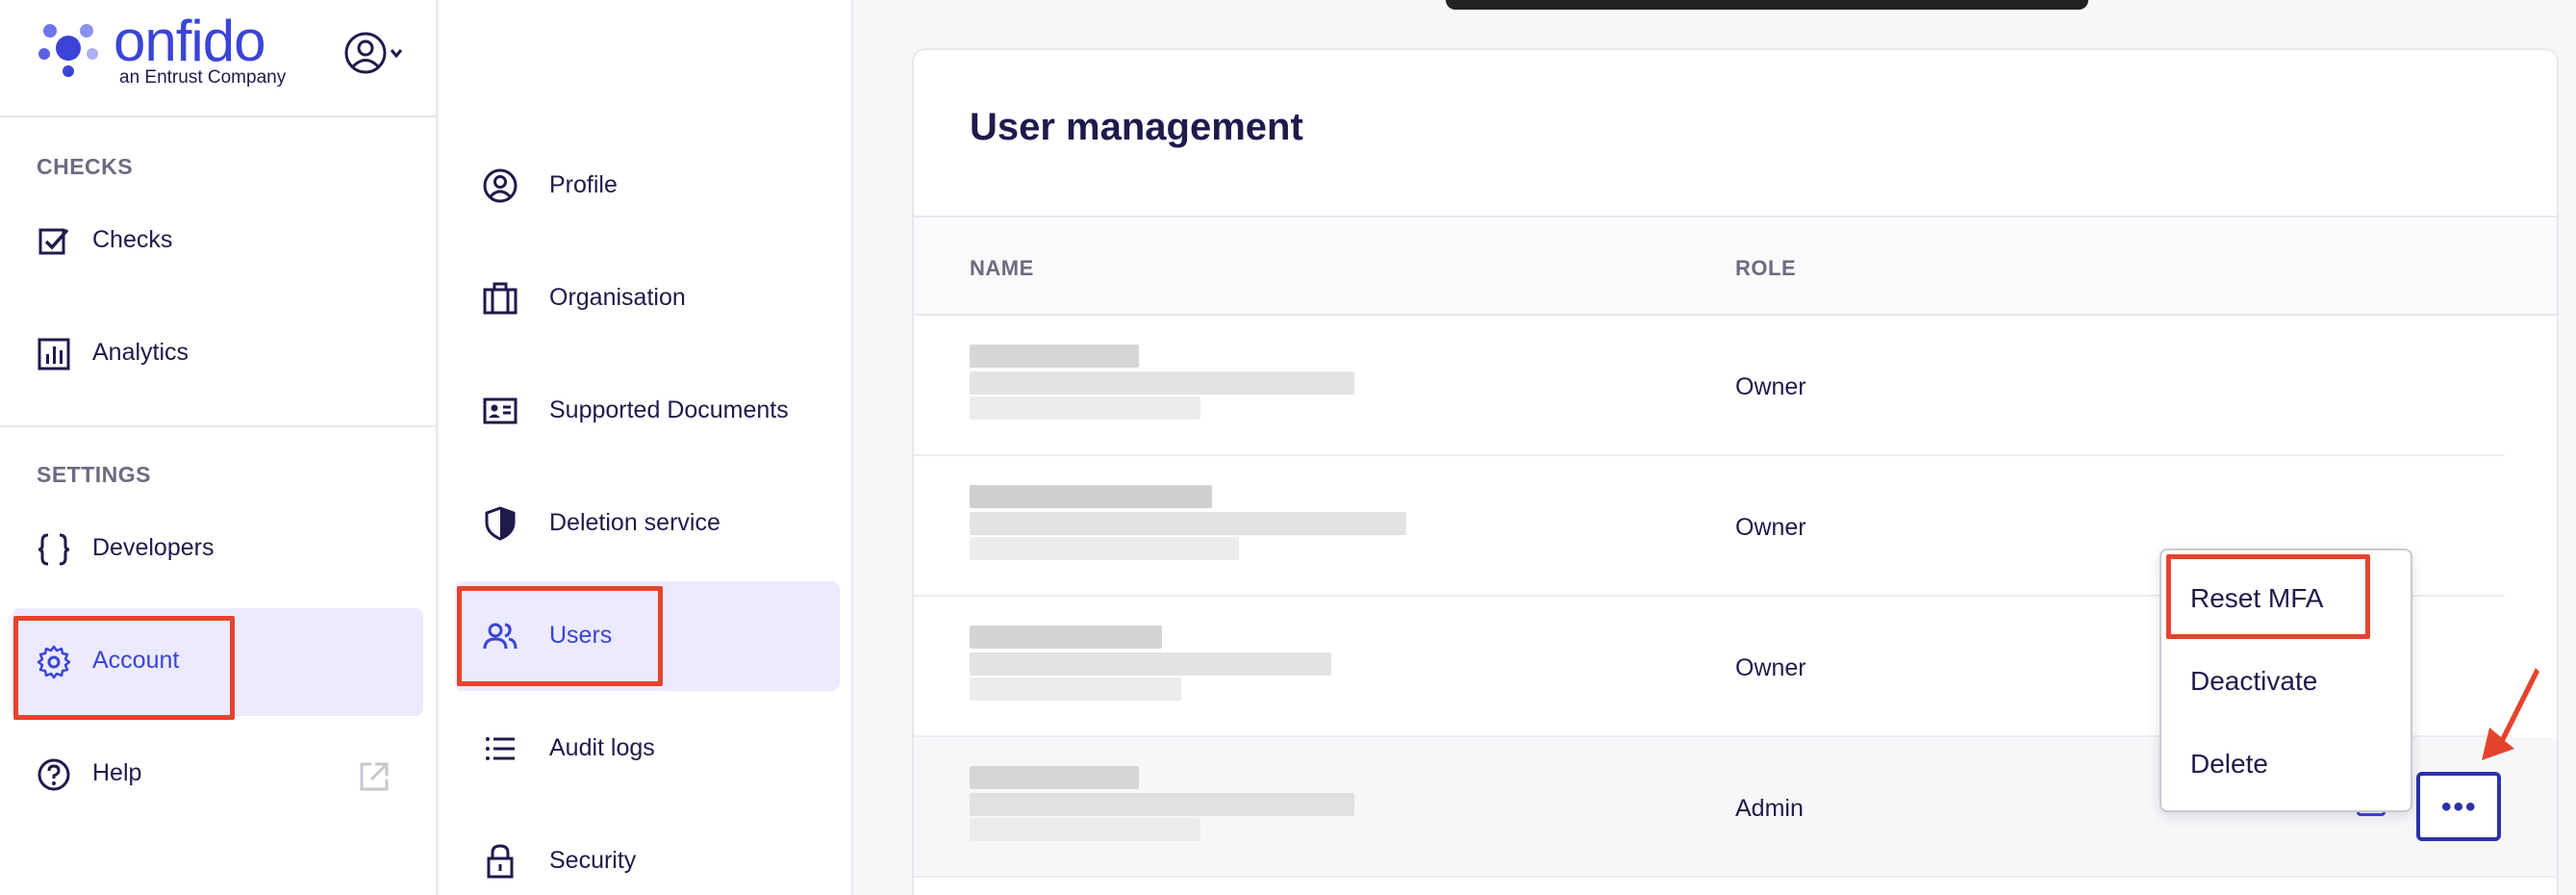  What do you see at coordinates (2253, 681) in the screenshot?
I see `menu-item-deactivate: Deactivate` at bounding box center [2253, 681].